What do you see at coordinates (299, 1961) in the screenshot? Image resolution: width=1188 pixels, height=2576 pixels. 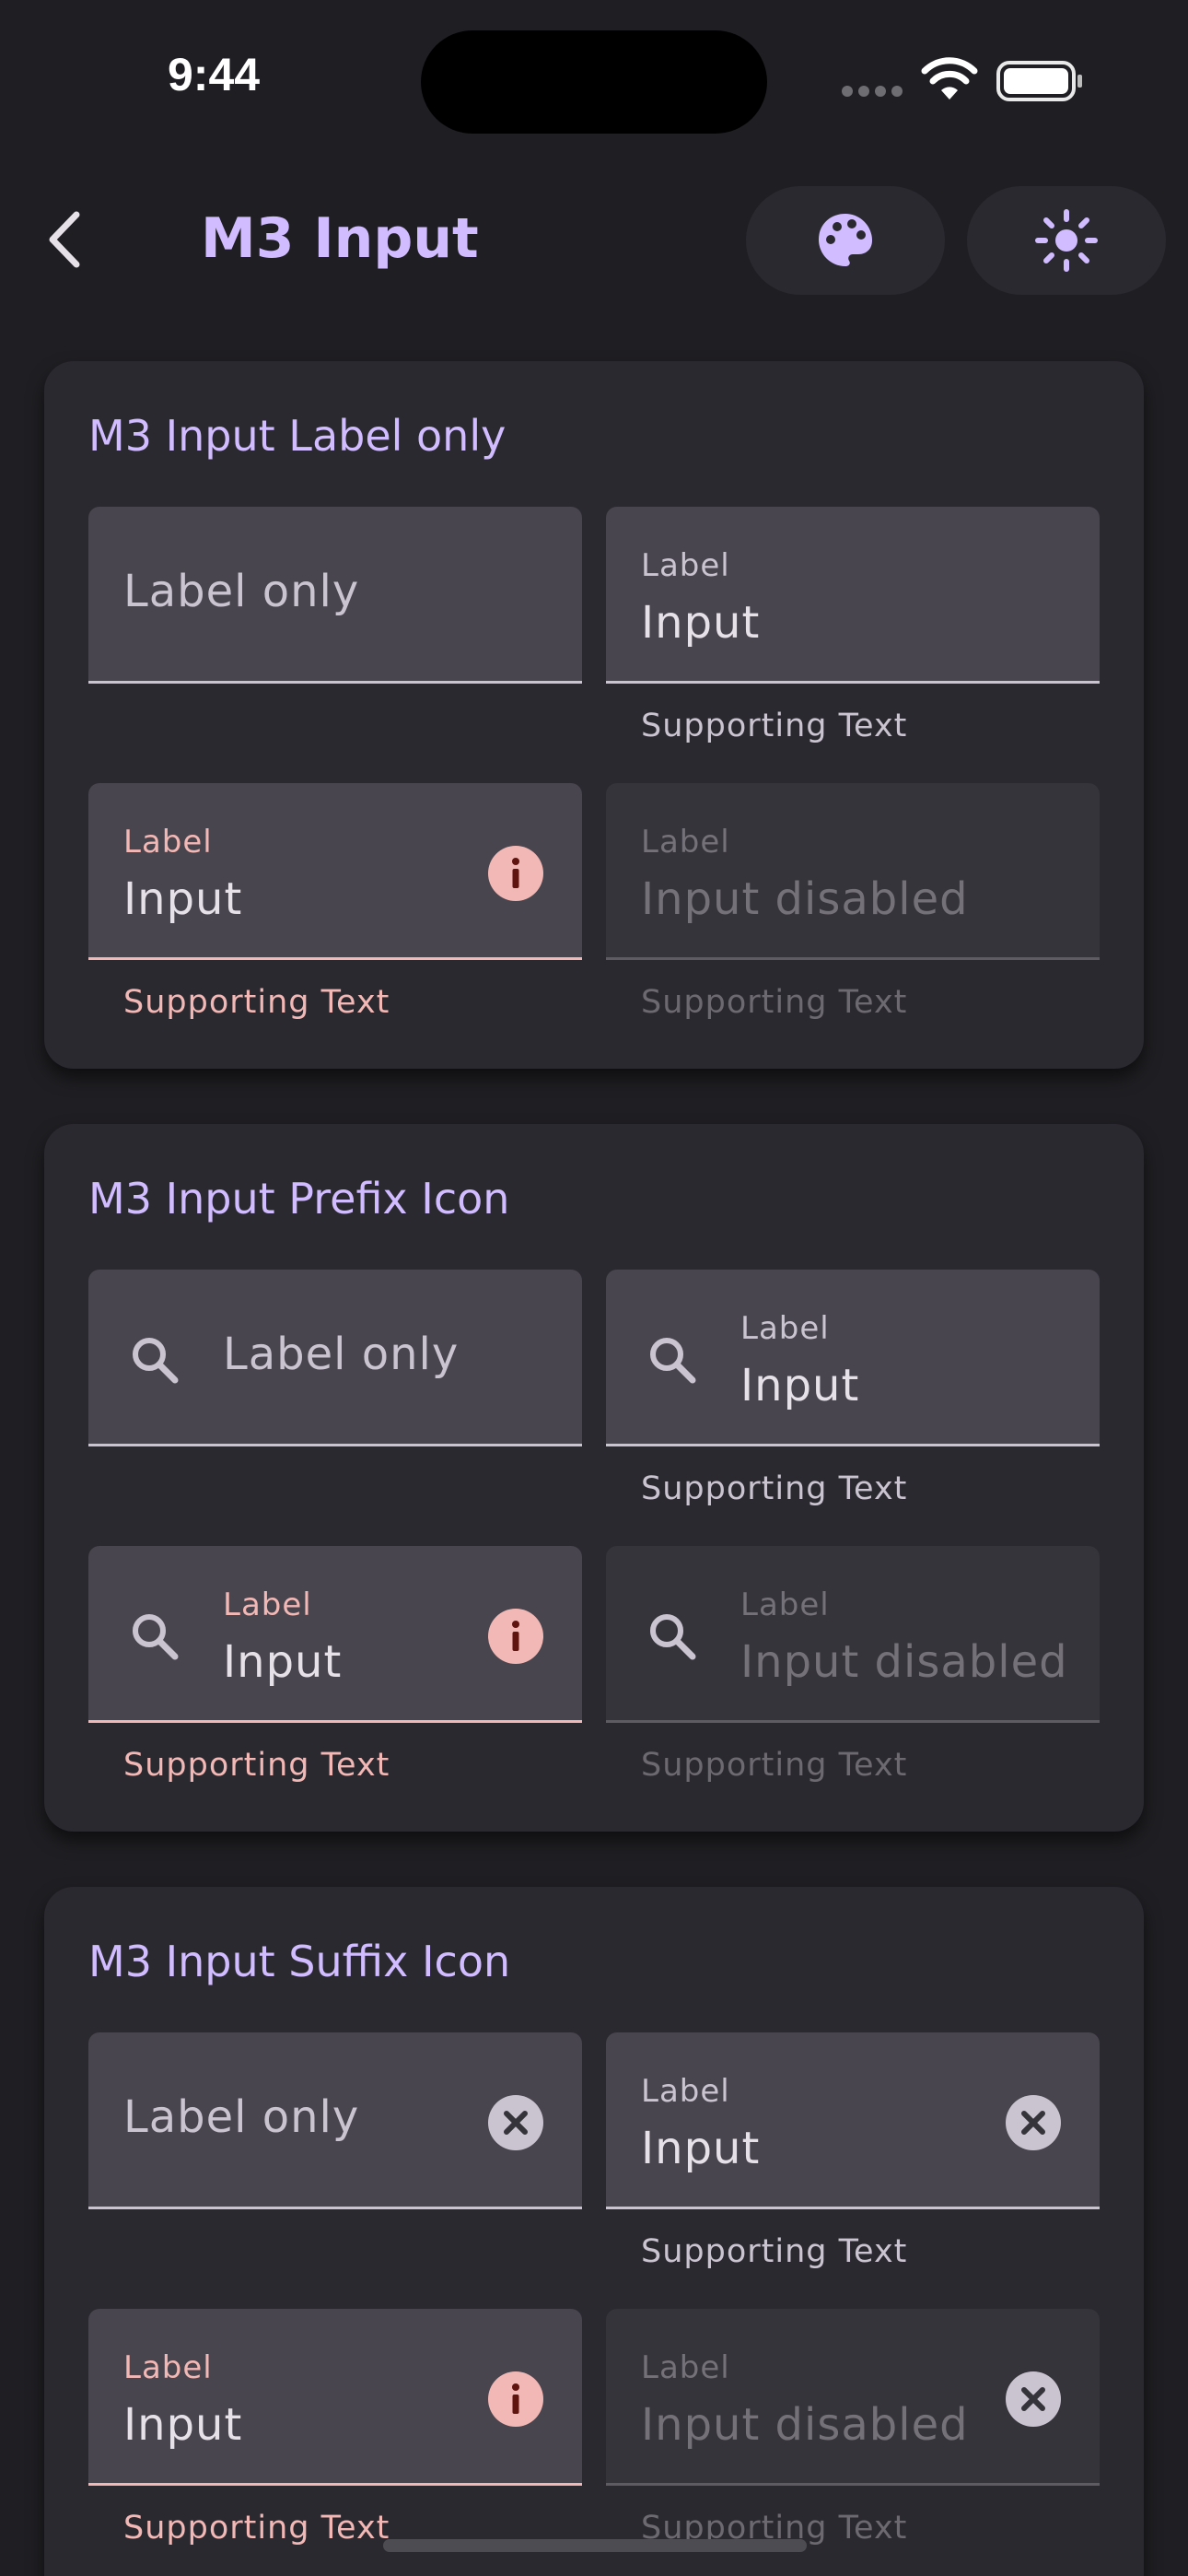 I see `card-title: M3 Input Suffix Icon` at bounding box center [299, 1961].